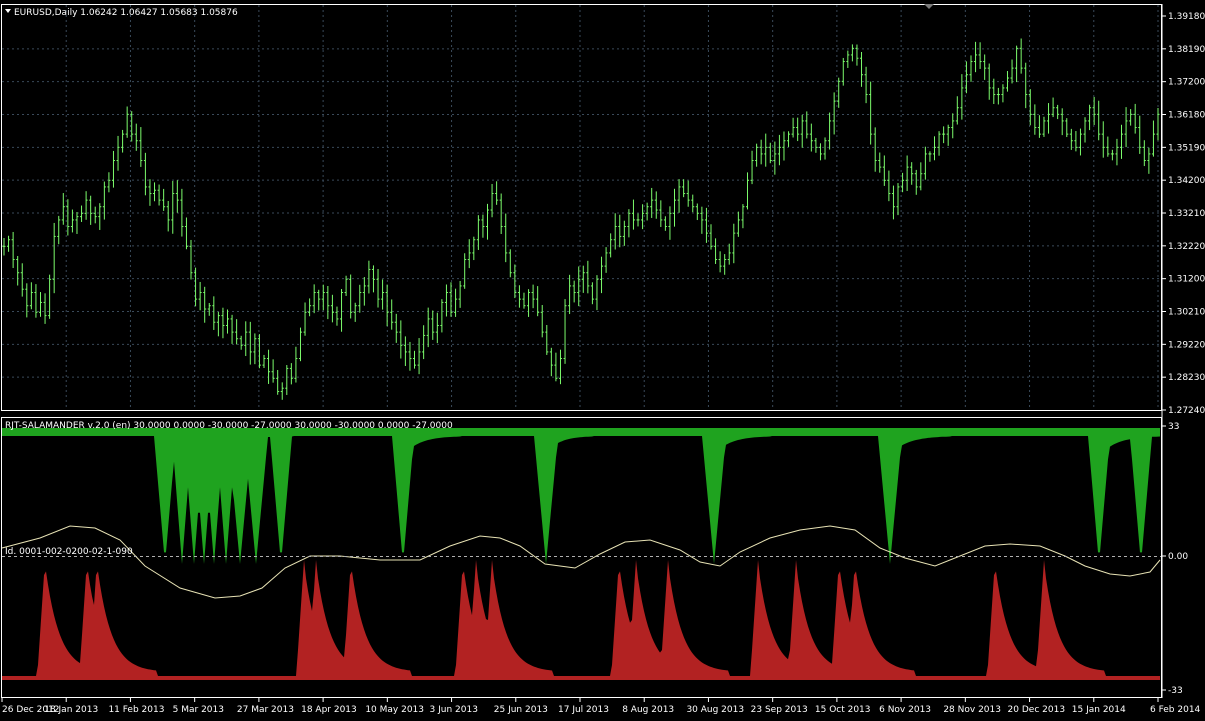  Describe the element at coordinates (1186, 313) in the screenshot. I see `price-tick-label: 1.30210` at that location.